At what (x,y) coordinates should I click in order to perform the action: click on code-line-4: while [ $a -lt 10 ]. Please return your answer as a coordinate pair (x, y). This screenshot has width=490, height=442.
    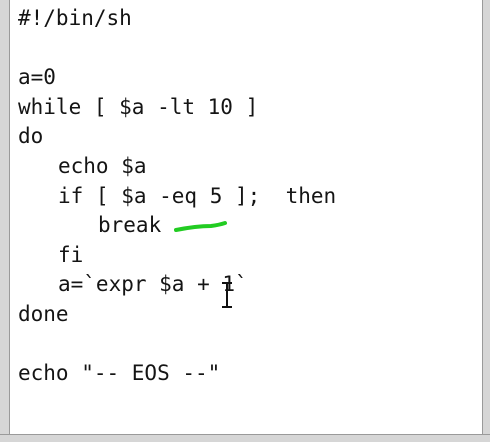
    Looking at the image, I should click on (177, 108).